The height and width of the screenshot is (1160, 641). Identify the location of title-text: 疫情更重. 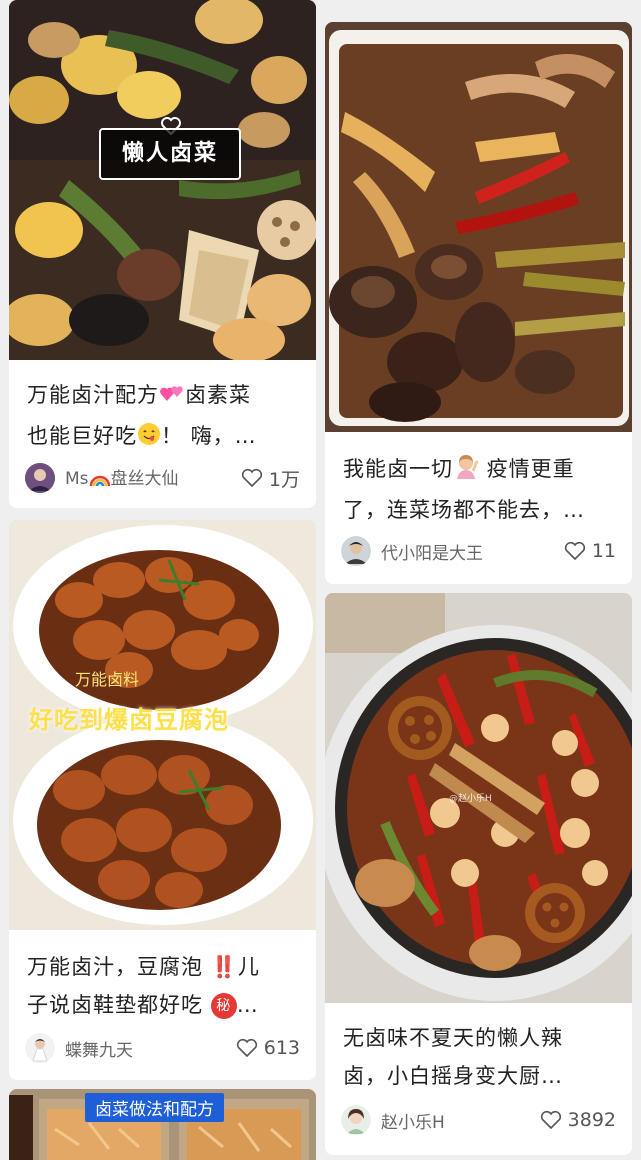
(527, 469).